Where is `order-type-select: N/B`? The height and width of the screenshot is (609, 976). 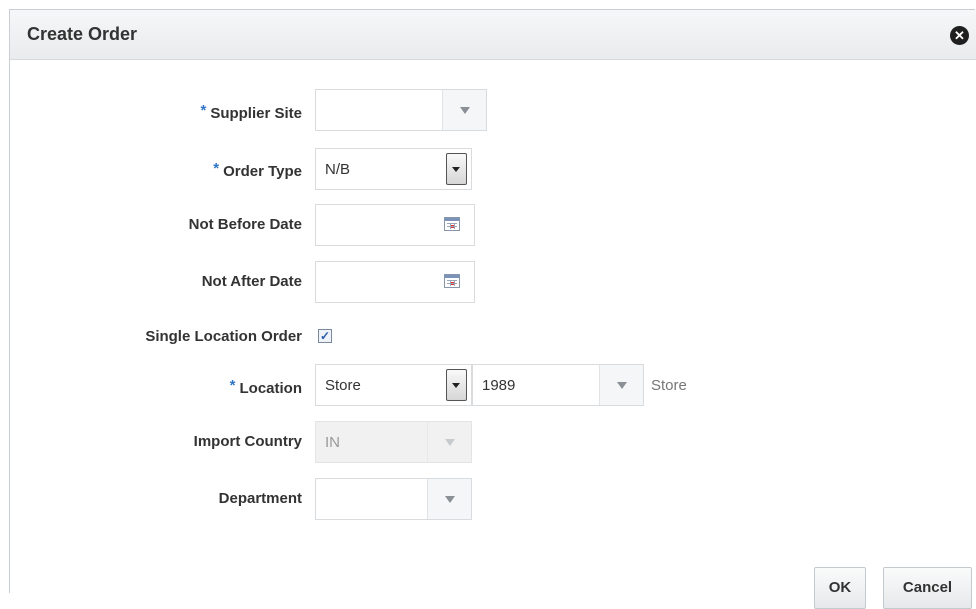 order-type-select: N/B is located at coordinates (393, 169).